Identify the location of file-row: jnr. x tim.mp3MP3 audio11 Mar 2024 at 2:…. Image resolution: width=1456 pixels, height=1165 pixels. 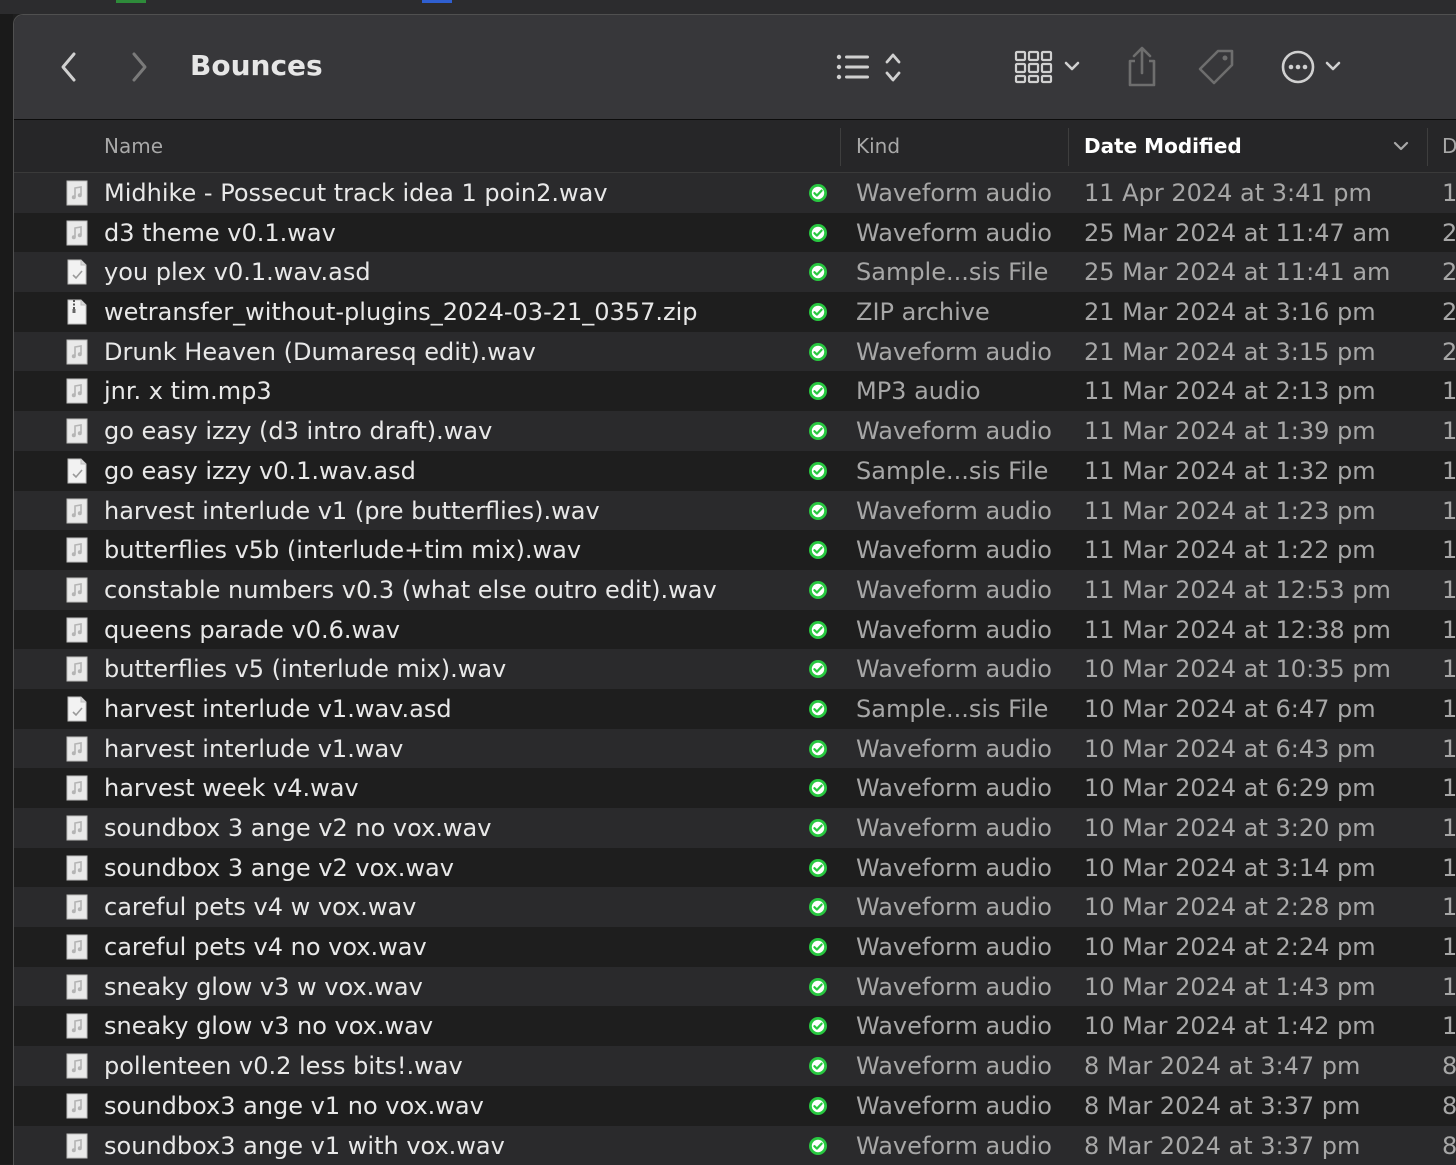
(735, 391).